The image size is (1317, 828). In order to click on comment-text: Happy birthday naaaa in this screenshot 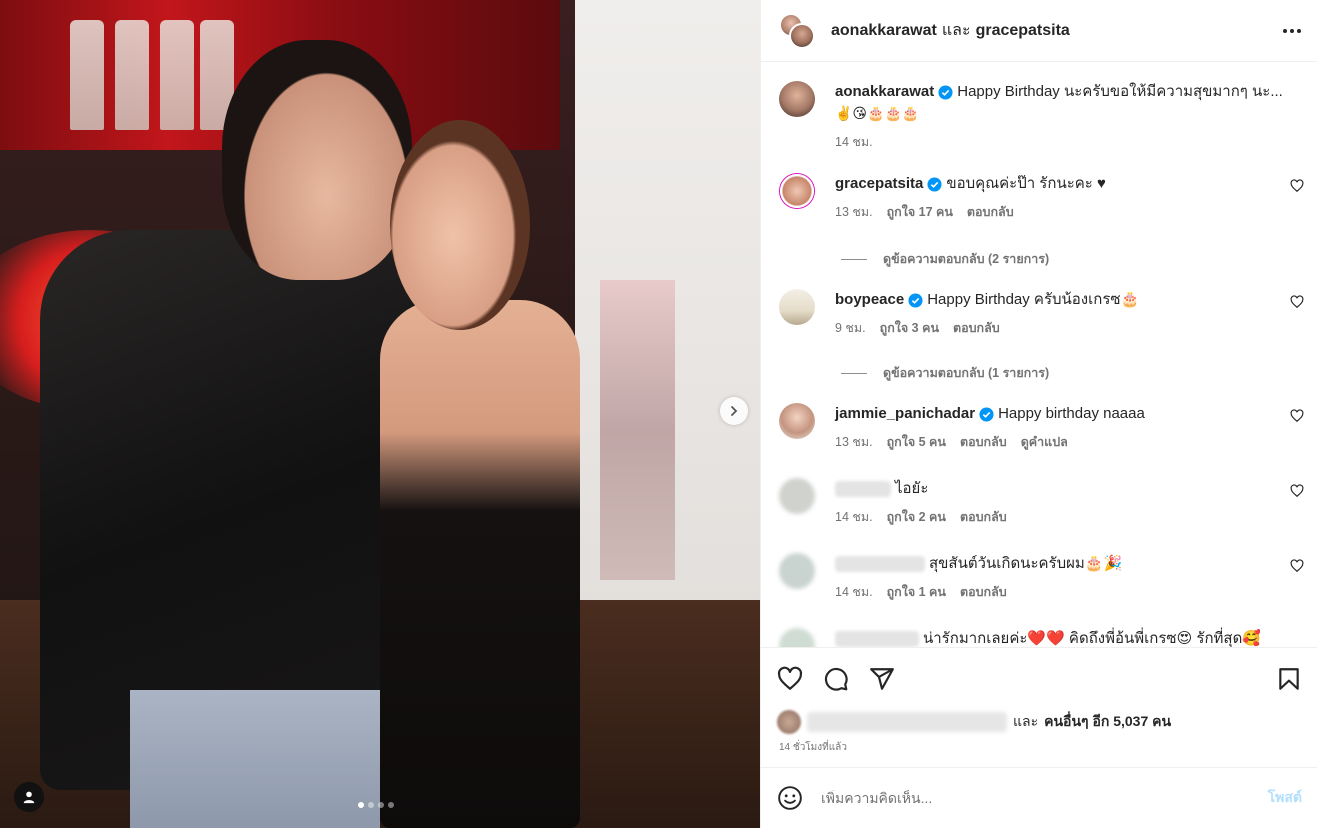, I will do `click(1071, 413)`.